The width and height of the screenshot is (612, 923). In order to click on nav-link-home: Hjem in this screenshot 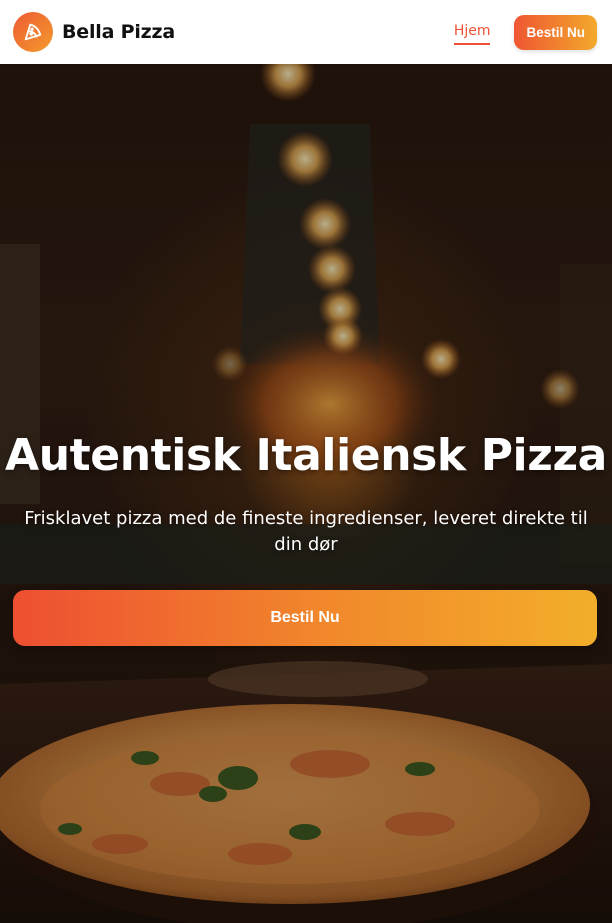, I will do `click(472, 34)`.